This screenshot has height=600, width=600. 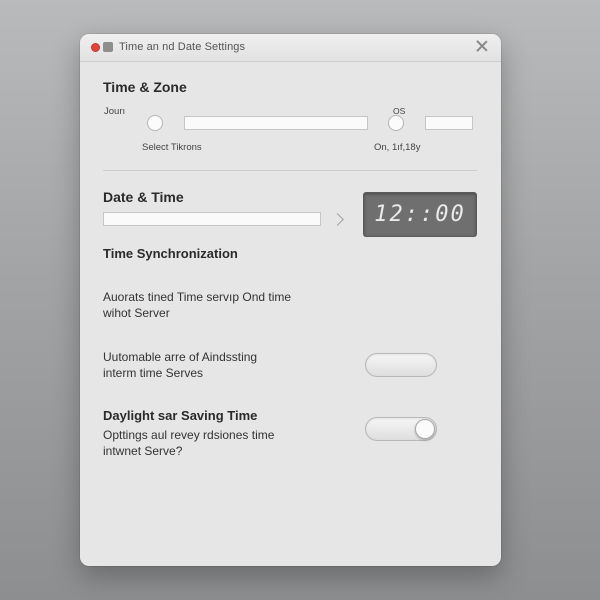 What do you see at coordinates (397, 147) in the screenshot?
I see `timezone-on-caption: On, 1ıf,18y` at bounding box center [397, 147].